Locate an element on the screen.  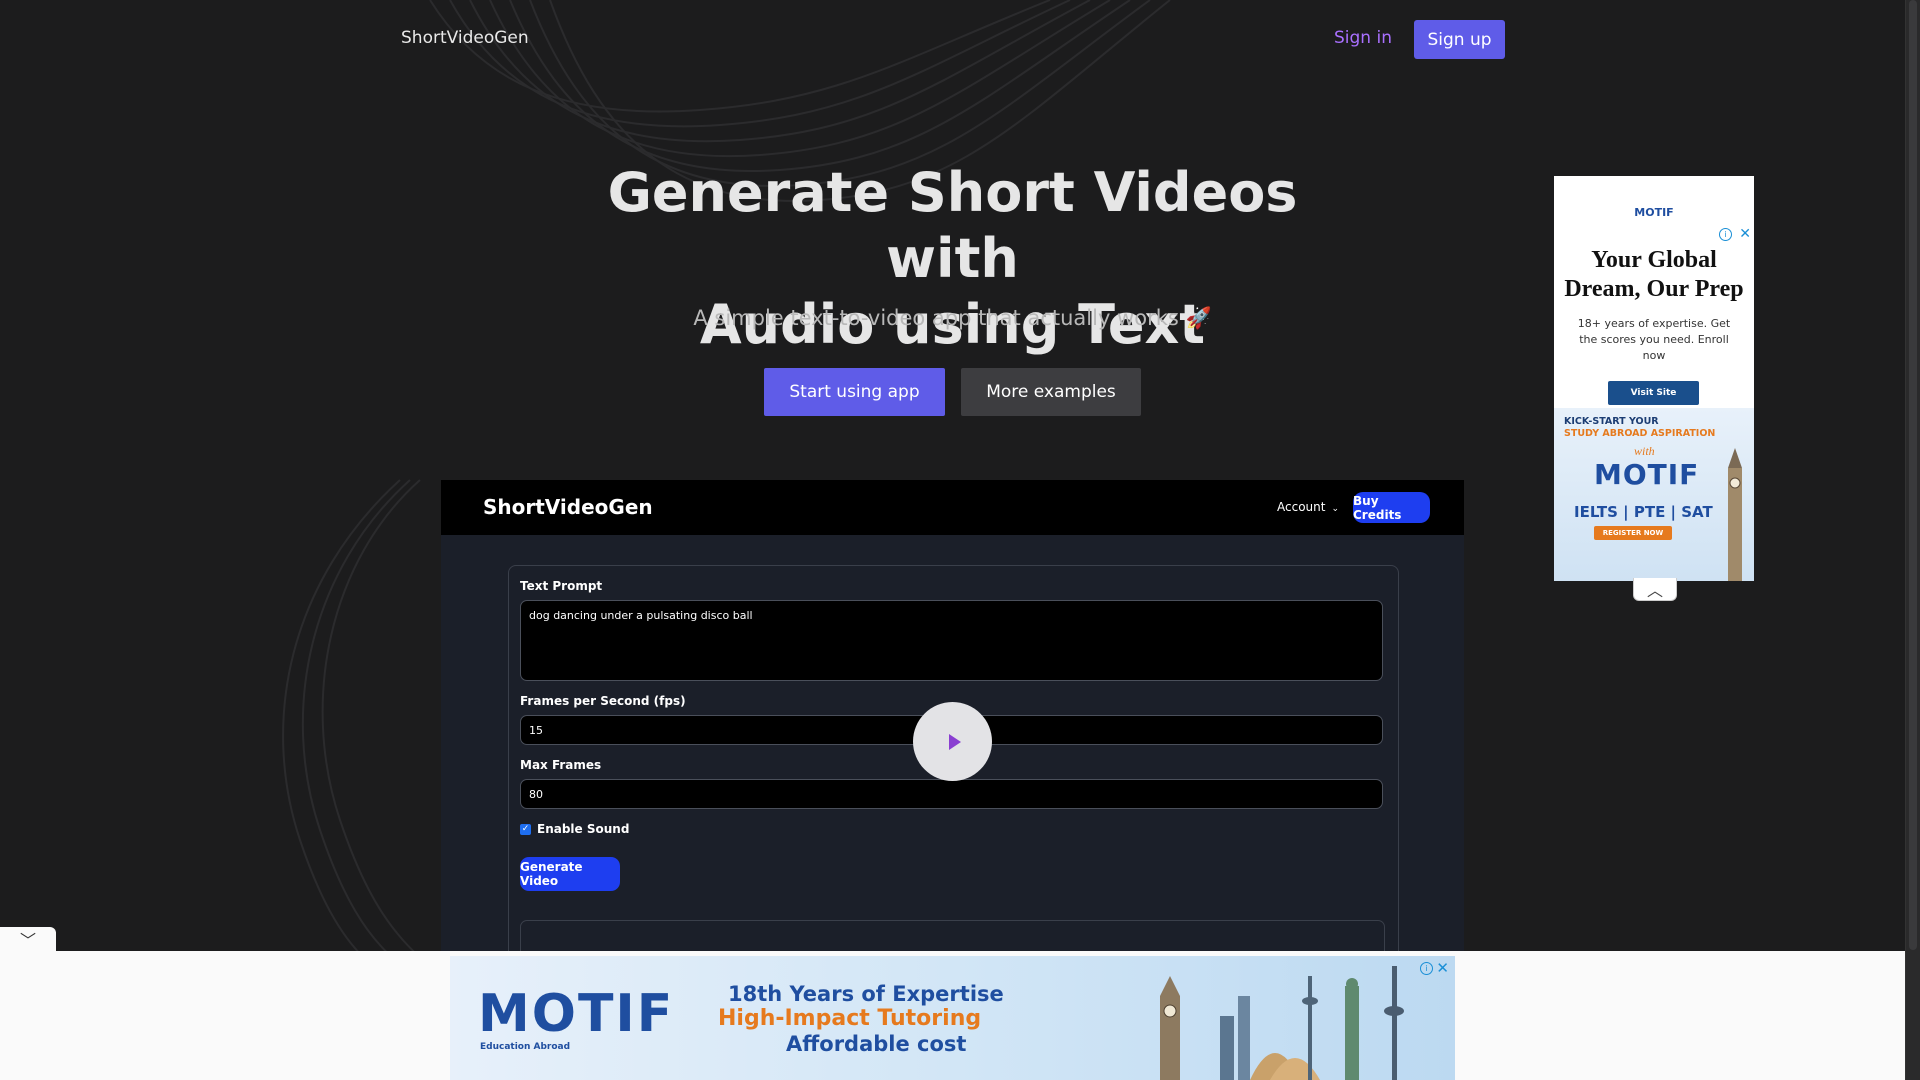
max-frames-input: 80 is located at coordinates (951, 794).